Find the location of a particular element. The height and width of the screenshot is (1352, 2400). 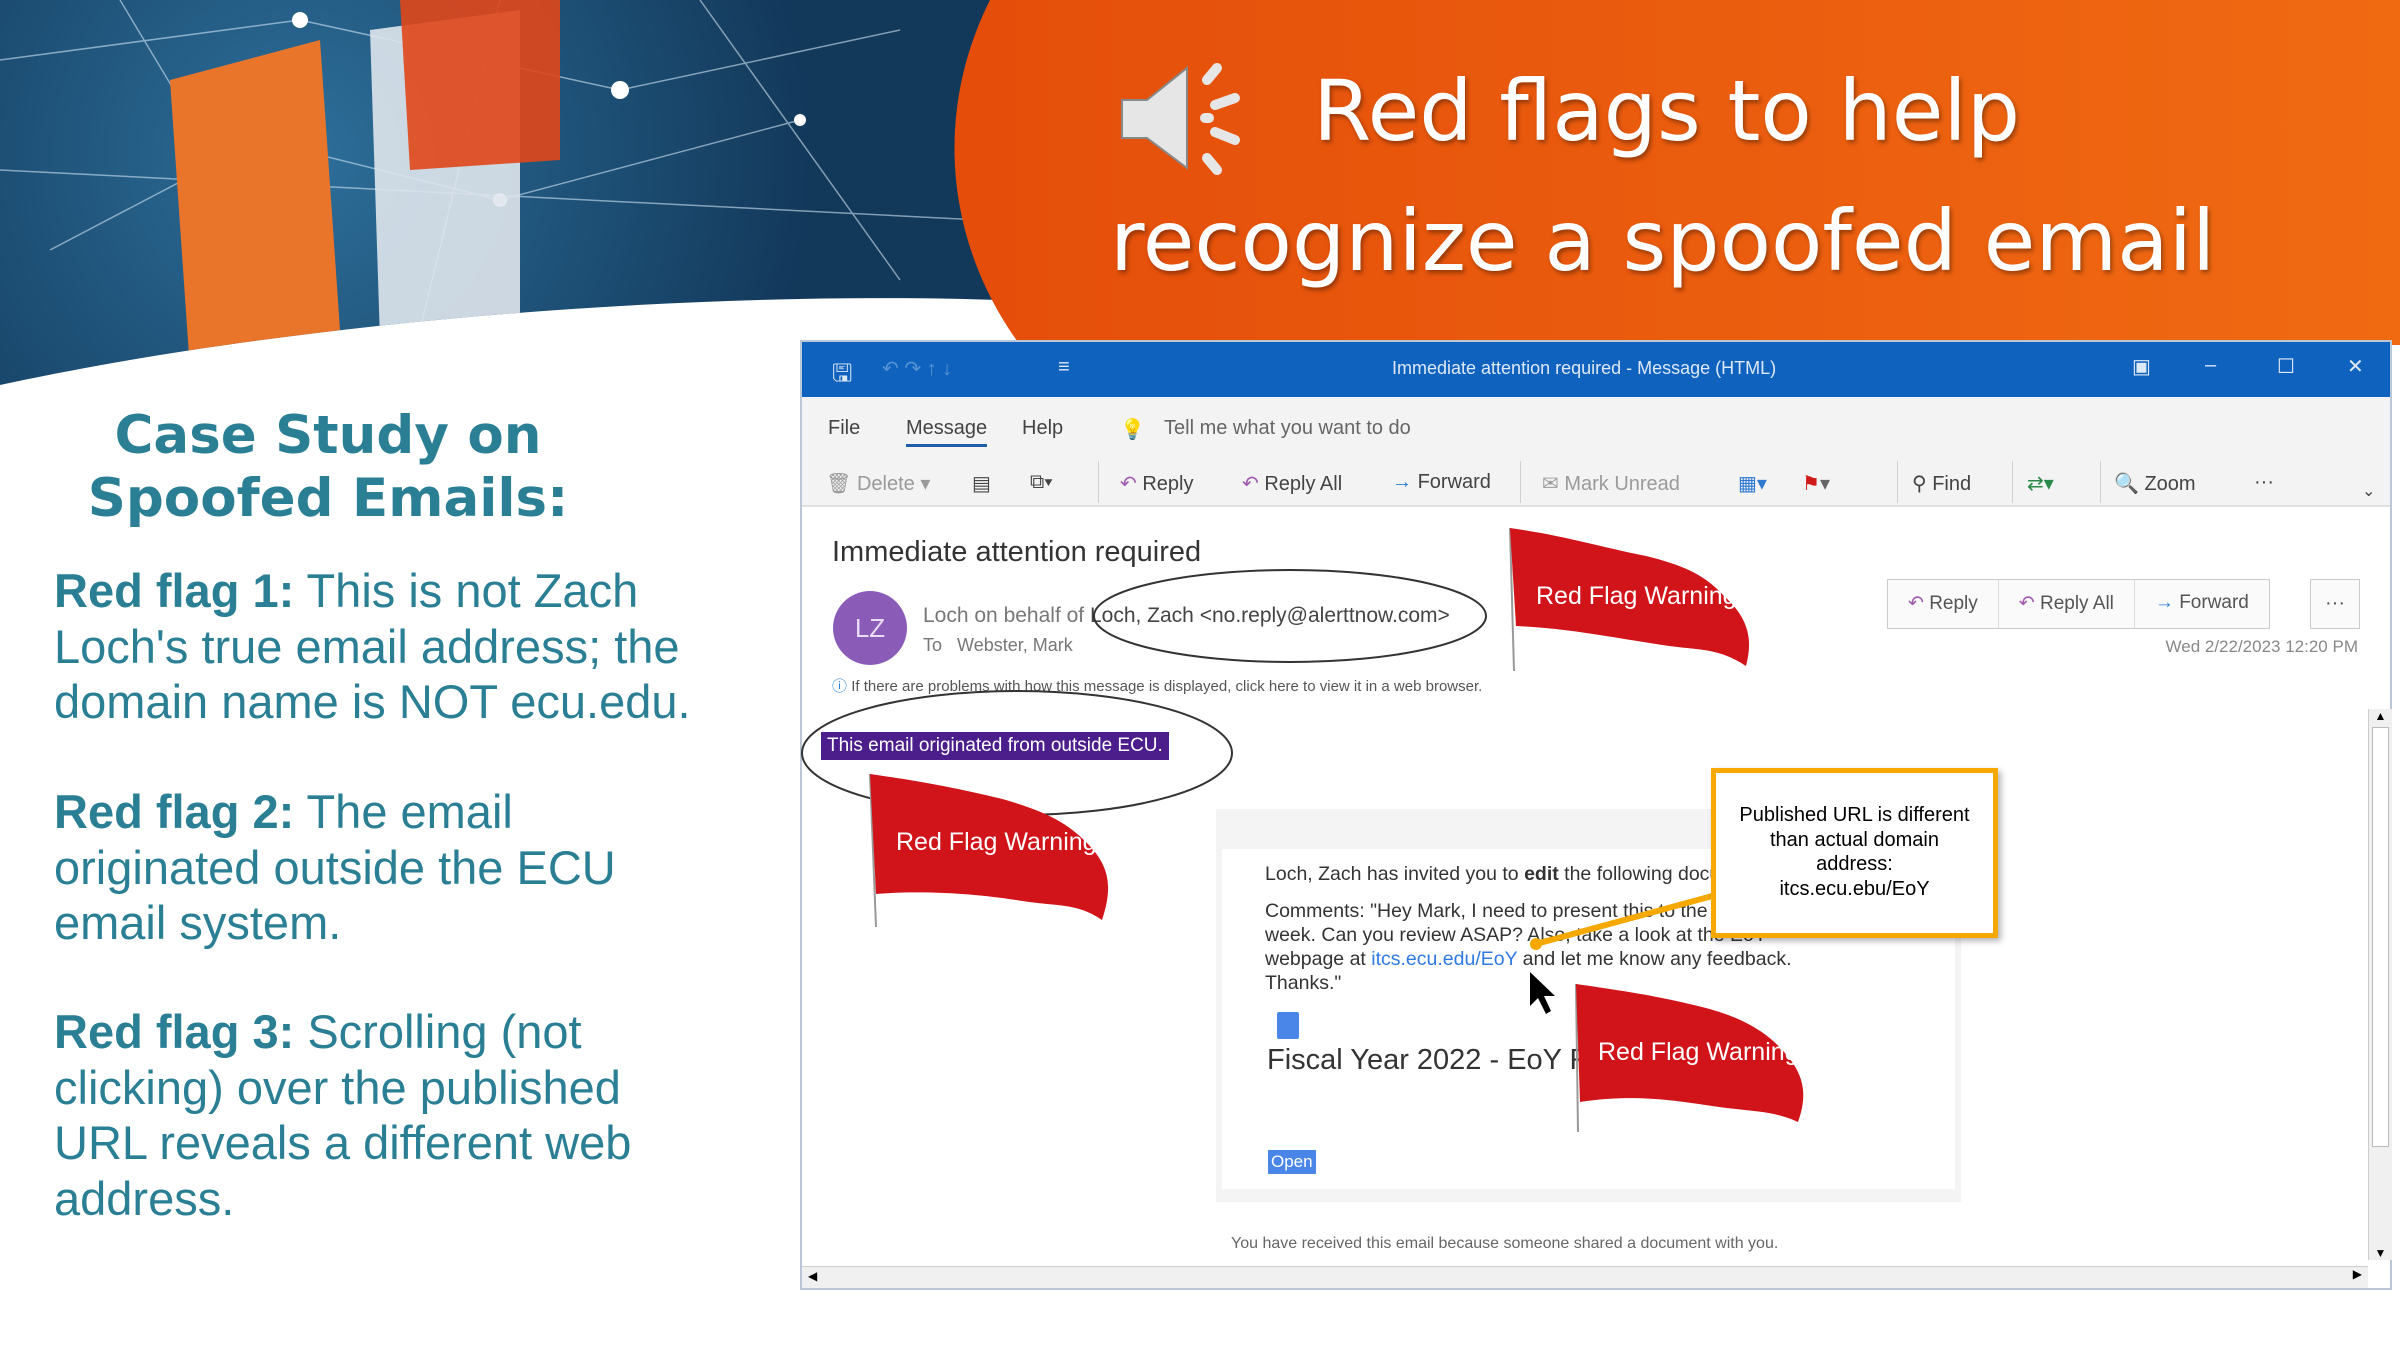

red-flag-warning-2: Red Flag Warning is located at coordinates (989, 850).